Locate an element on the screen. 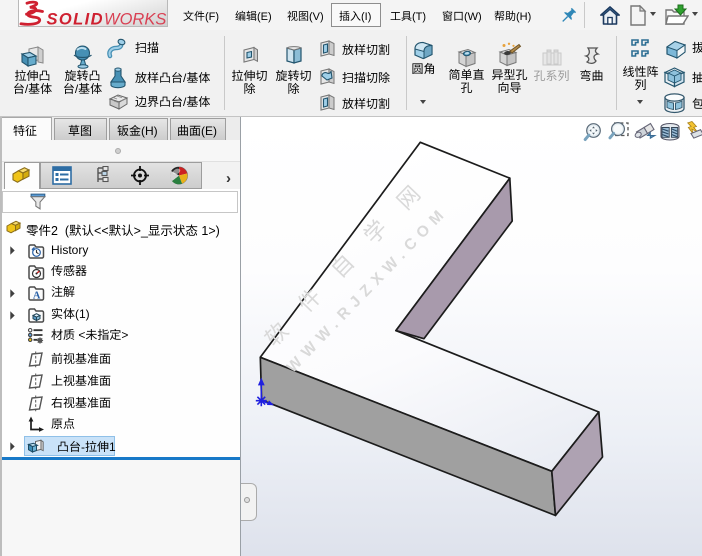  svg-text: WORKS is located at coordinates (135, 19).